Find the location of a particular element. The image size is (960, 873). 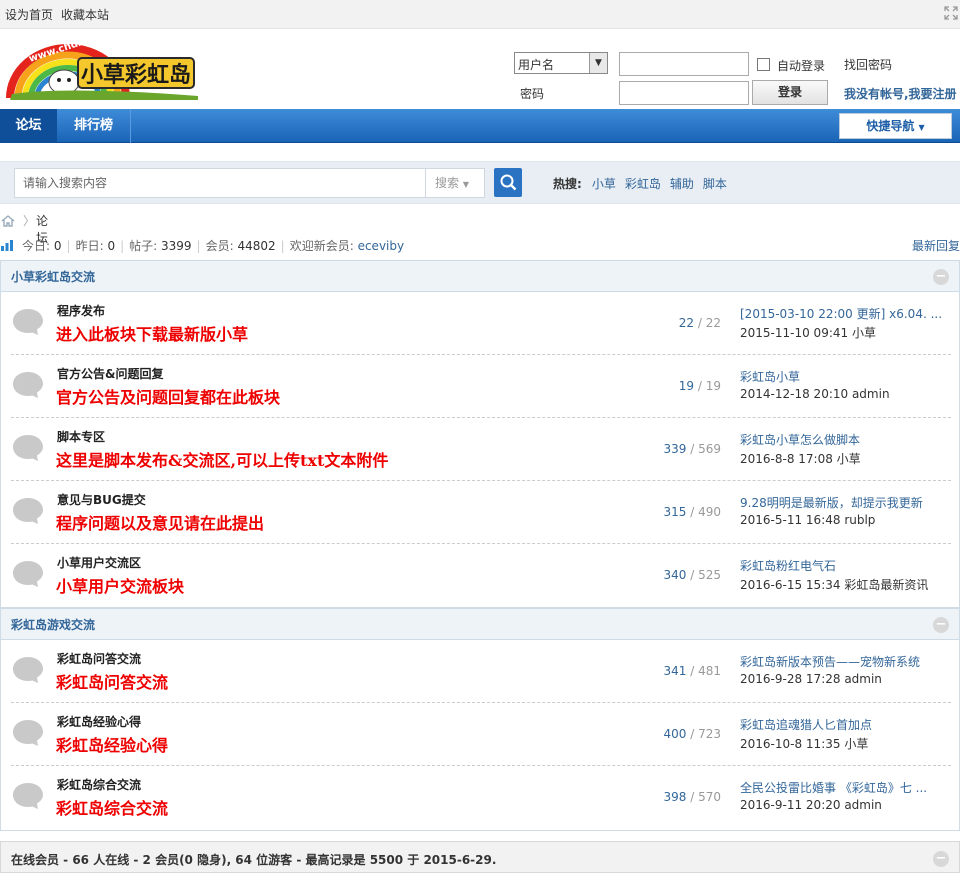

last-post-link: 彩虹岛小草 is located at coordinates (842, 376).